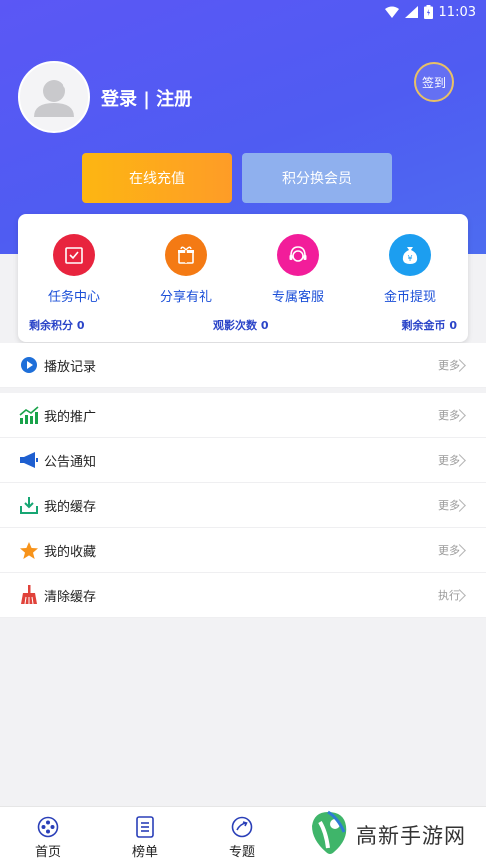 This screenshot has width=486, height=862. I want to click on tab-label: 榜单, so click(144, 852).